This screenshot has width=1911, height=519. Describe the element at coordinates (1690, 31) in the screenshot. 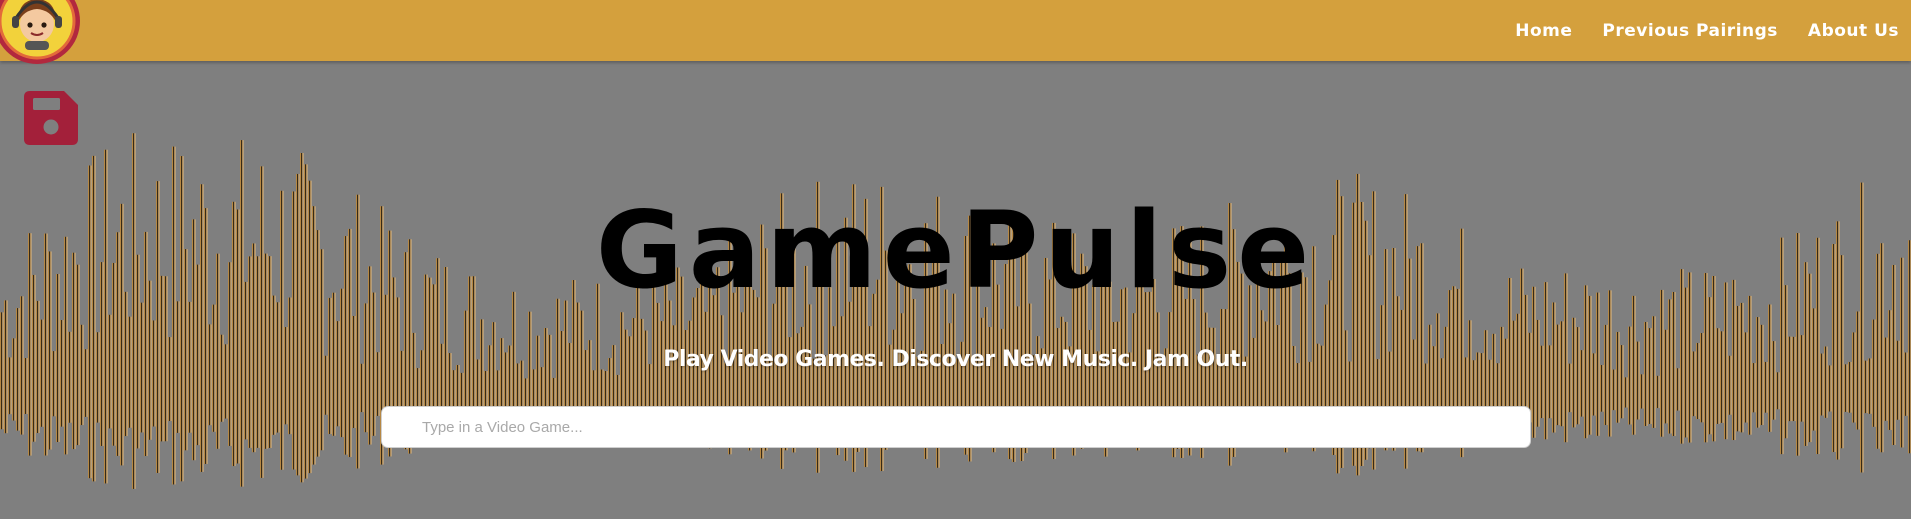

I see `nav-link-previous-pairings: Previous Pairings` at that location.